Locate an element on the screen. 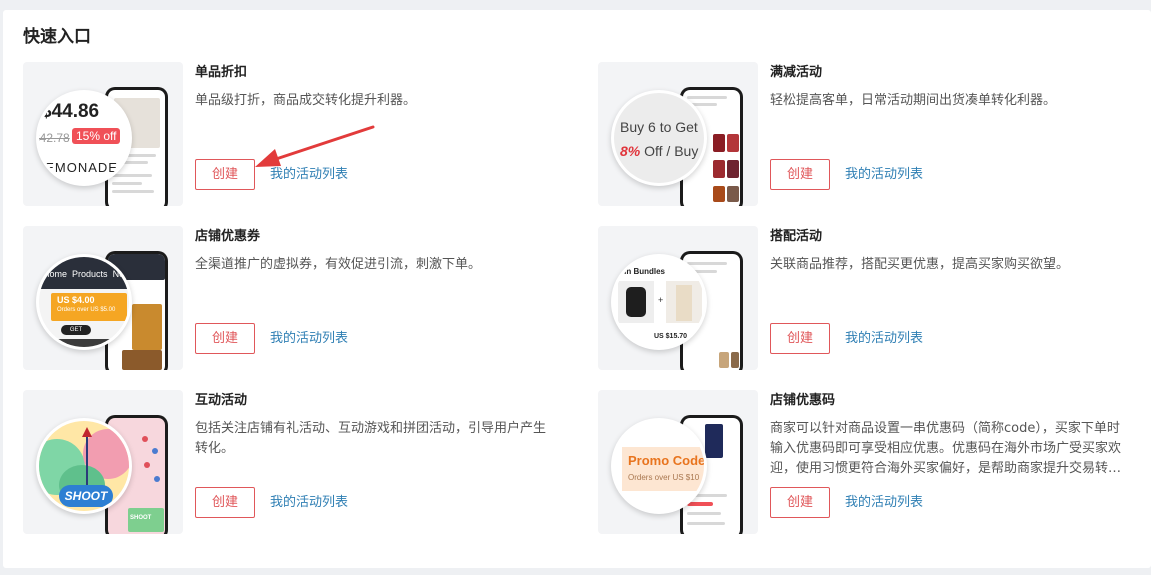 Image resolution: width=1151 pixels, height=575 pixels. shoot-lens: SHOOT is located at coordinates (84, 466).